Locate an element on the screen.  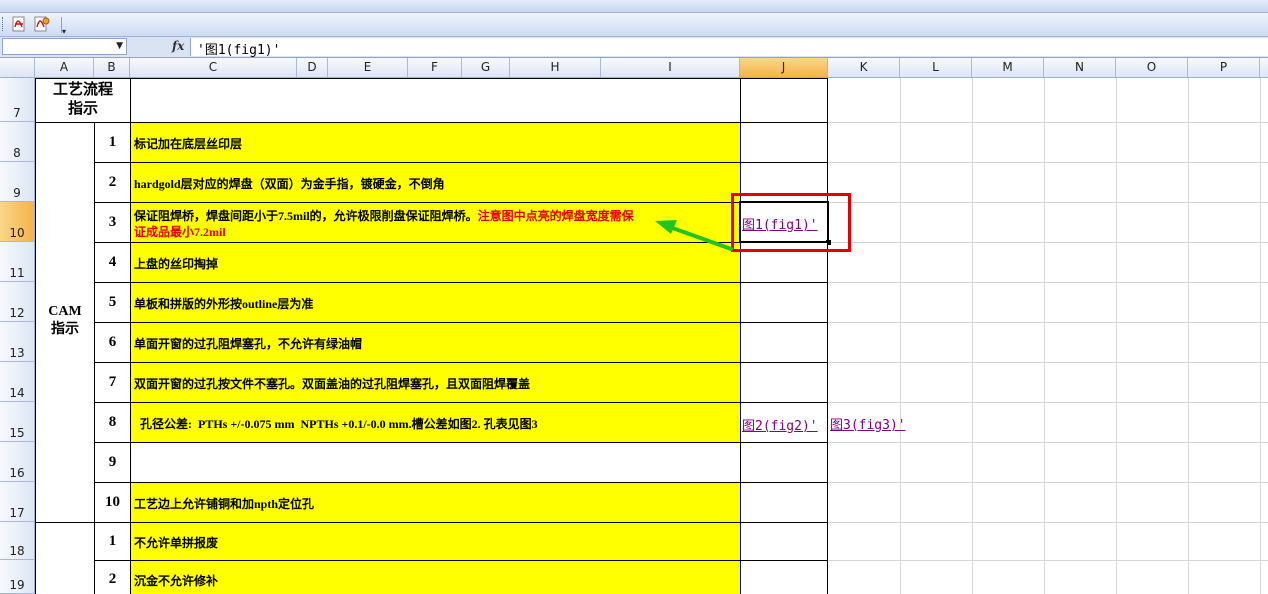
item-text-cell: 工艺边上允许铺铜和加npth定位孔 is located at coordinates (435, 502).